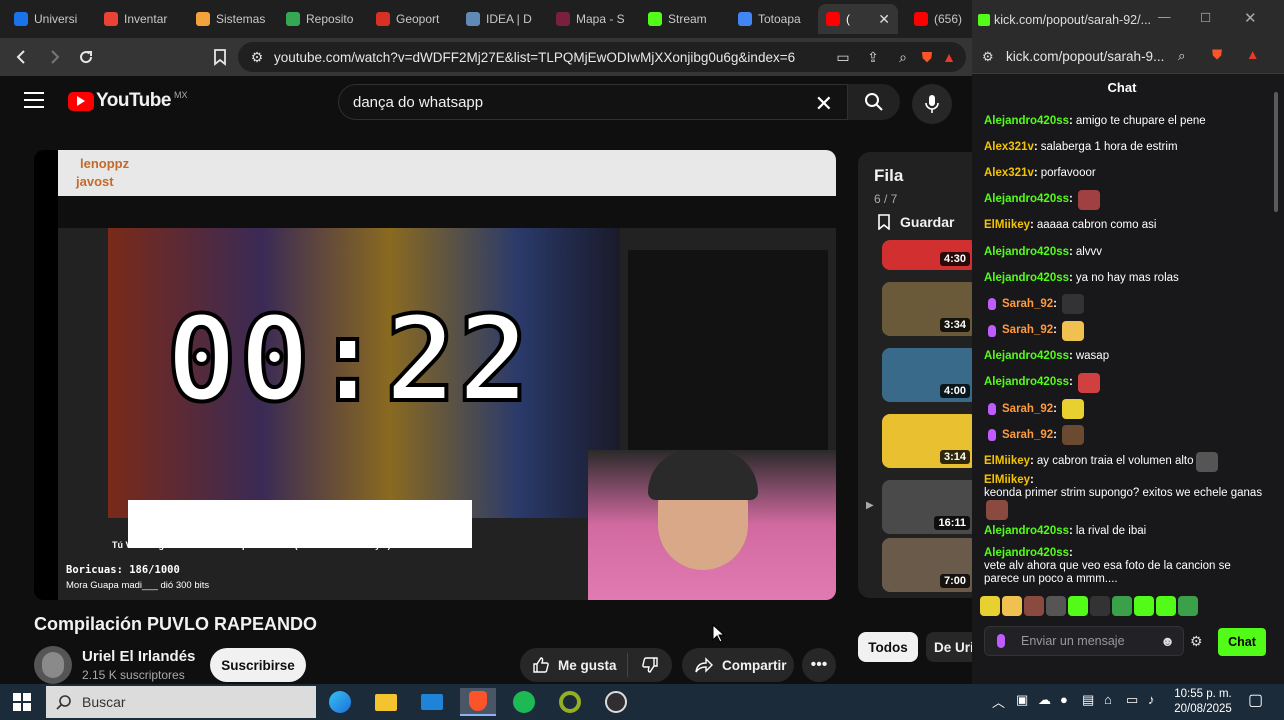 The height and width of the screenshot is (720, 1284). Describe the element at coordinates (34, 100) in the screenshot. I see `menu-icon` at that location.